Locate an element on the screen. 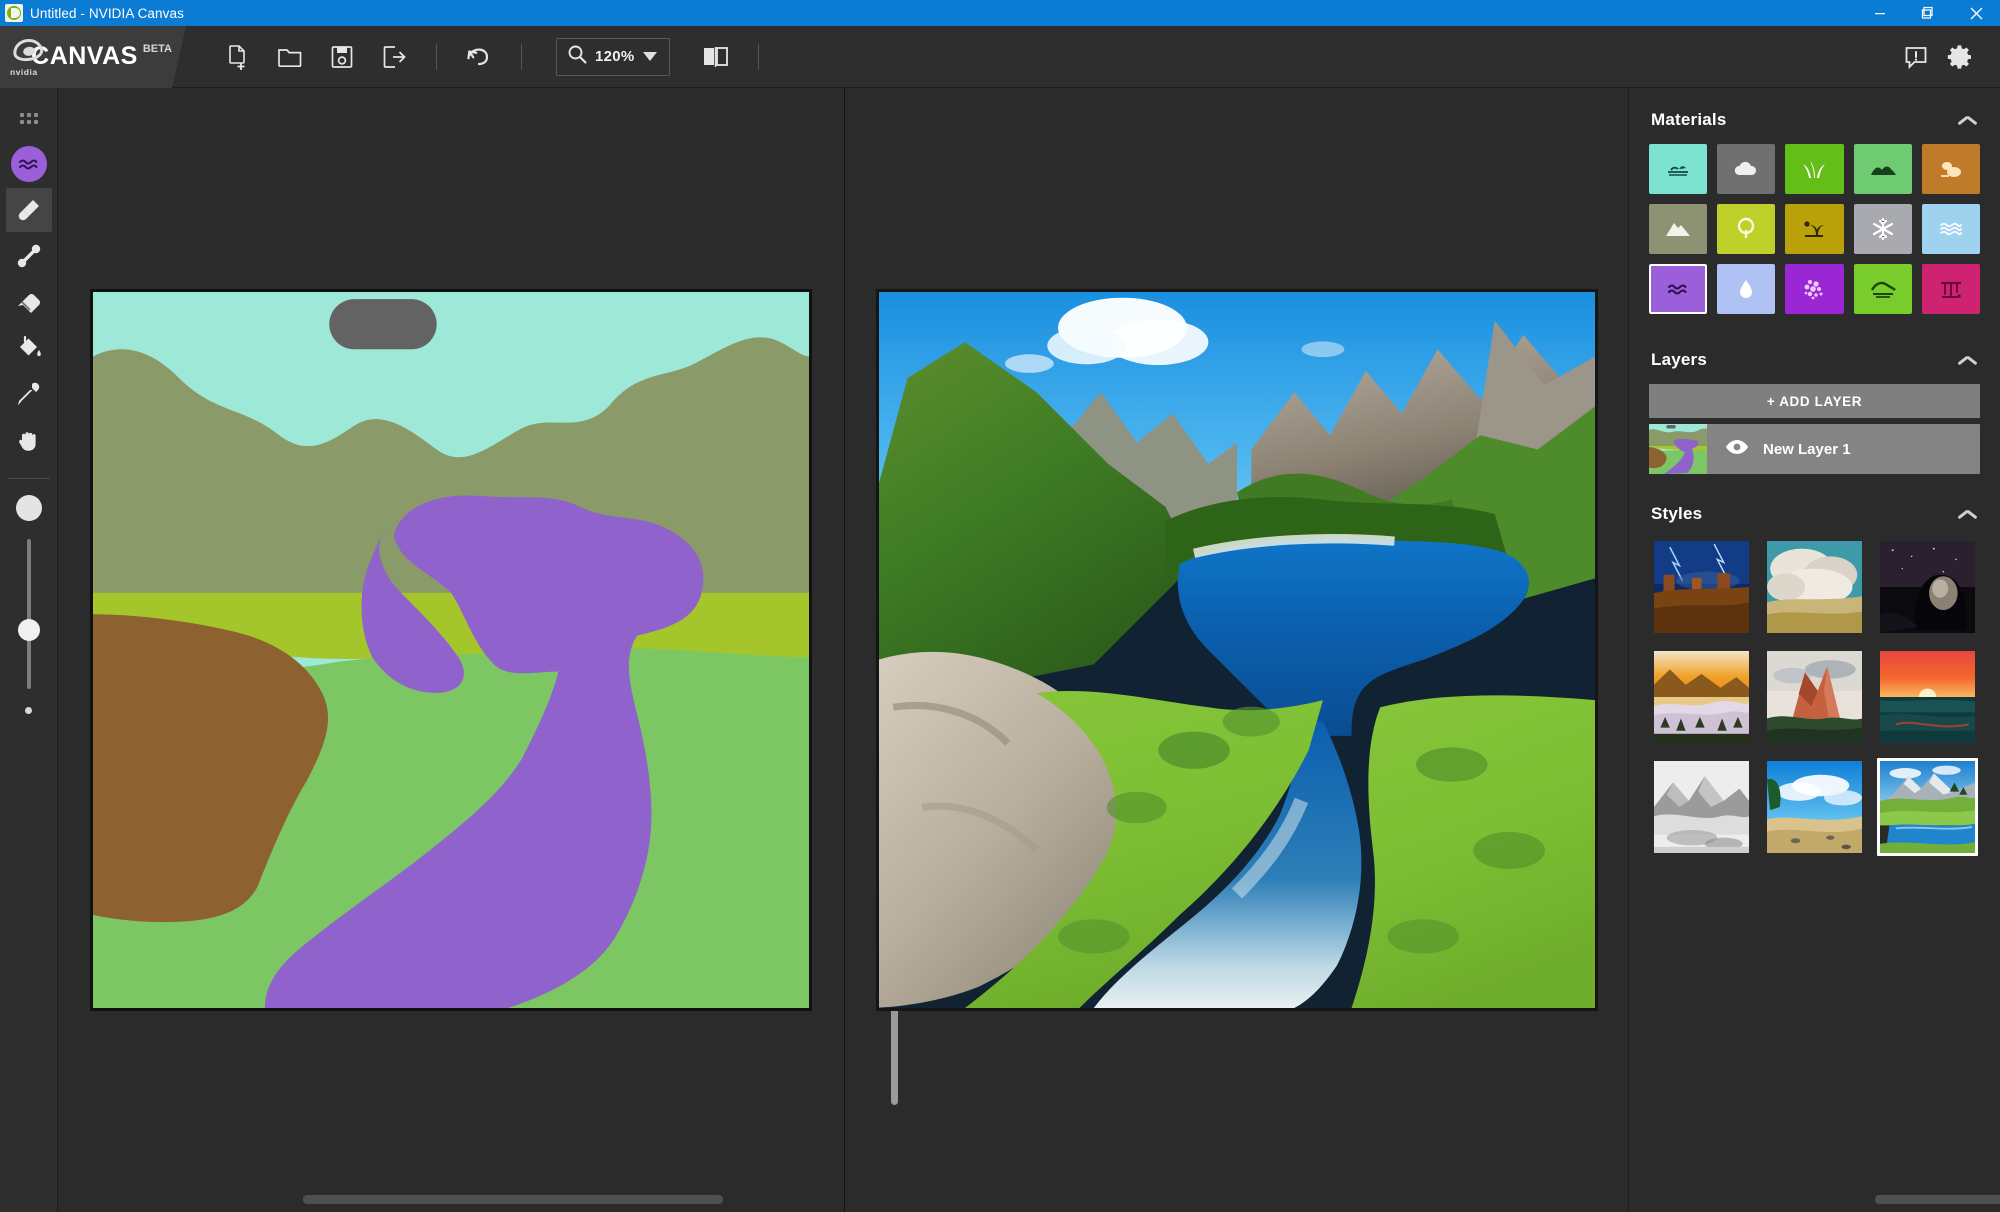  chevron-down-icon is located at coordinates (649, 56).